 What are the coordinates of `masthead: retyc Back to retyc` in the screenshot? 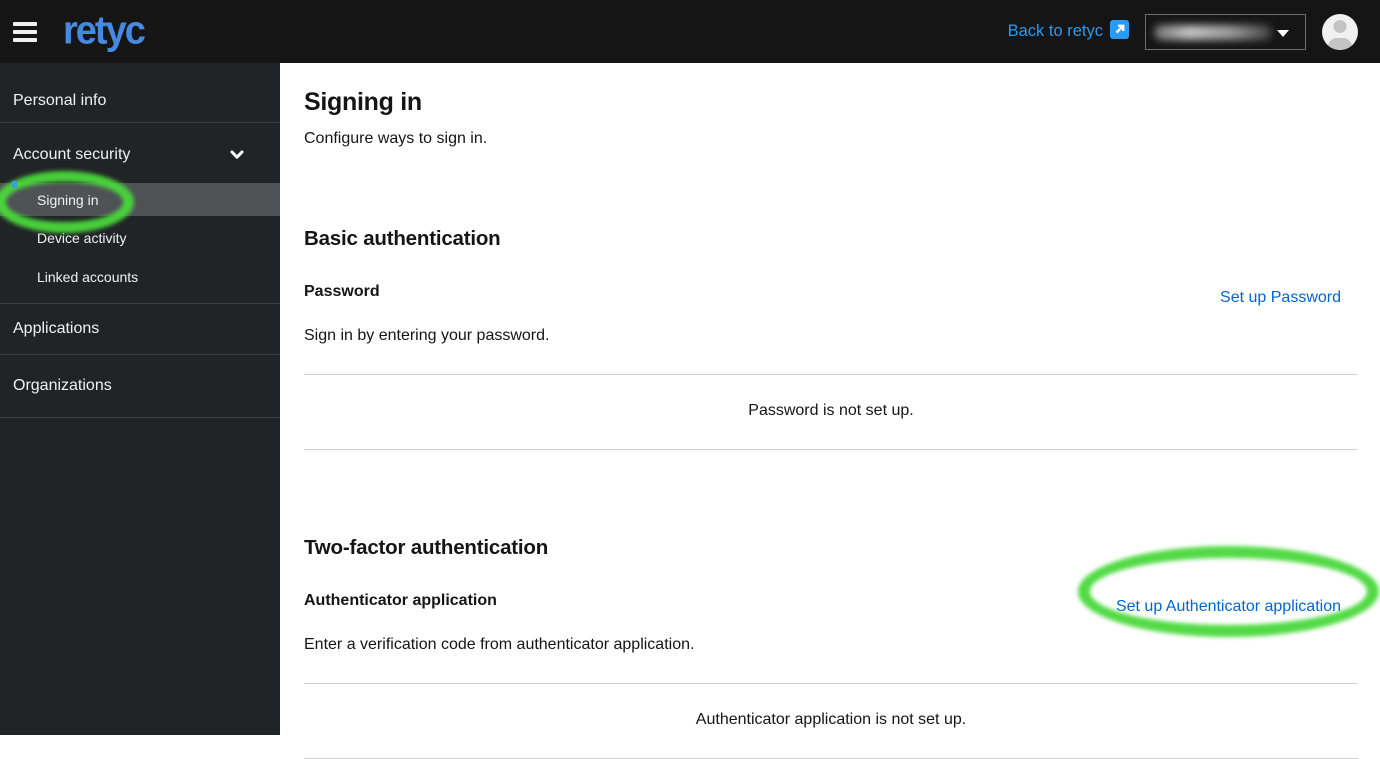 It's located at (690, 31).